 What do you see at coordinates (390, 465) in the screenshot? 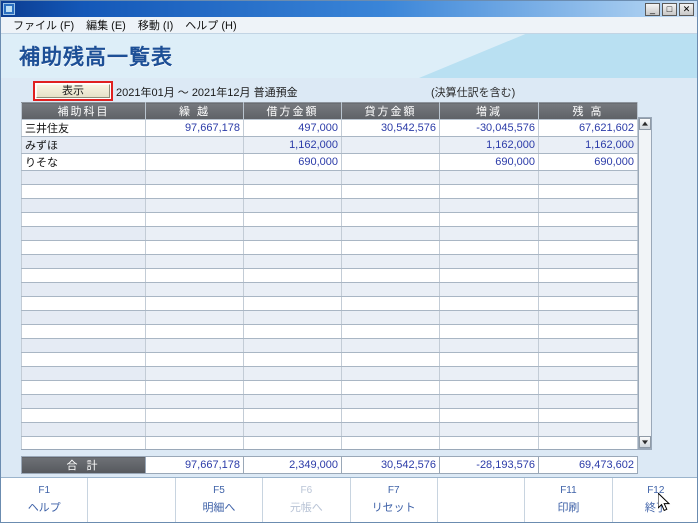
I see `total-credit: 30,542,576` at bounding box center [390, 465].